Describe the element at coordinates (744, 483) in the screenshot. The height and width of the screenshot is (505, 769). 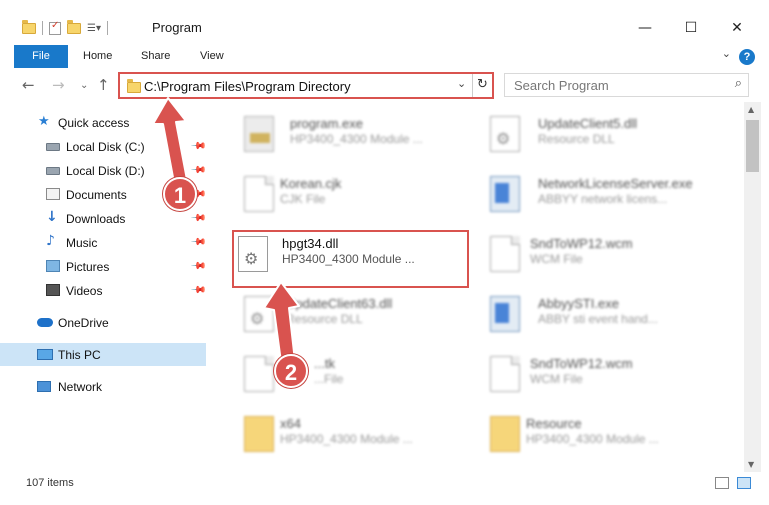
I see `large-icons-view-icon` at that location.